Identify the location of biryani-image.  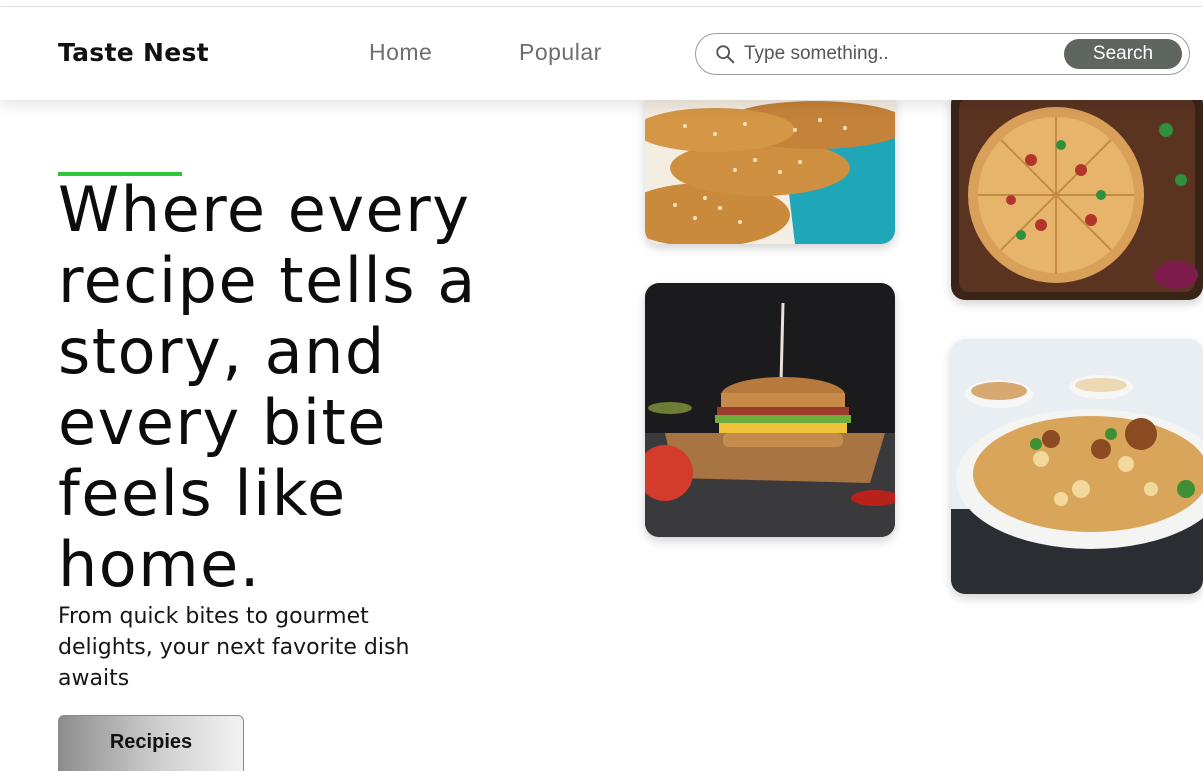
(1077, 466).